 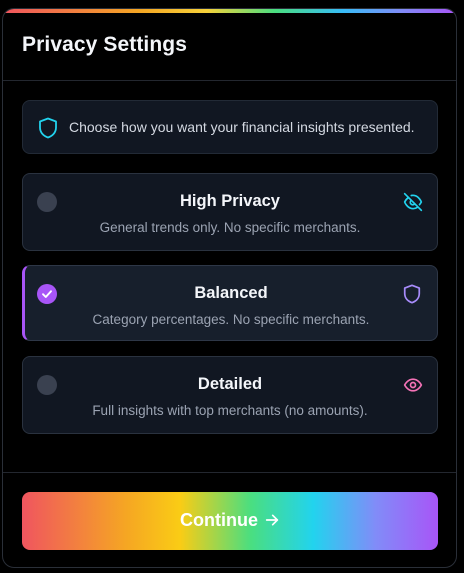 What do you see at coordinates (219, 520) in the screenshot?
I see `continue-label: Continue` at bounding box center [219, 520].